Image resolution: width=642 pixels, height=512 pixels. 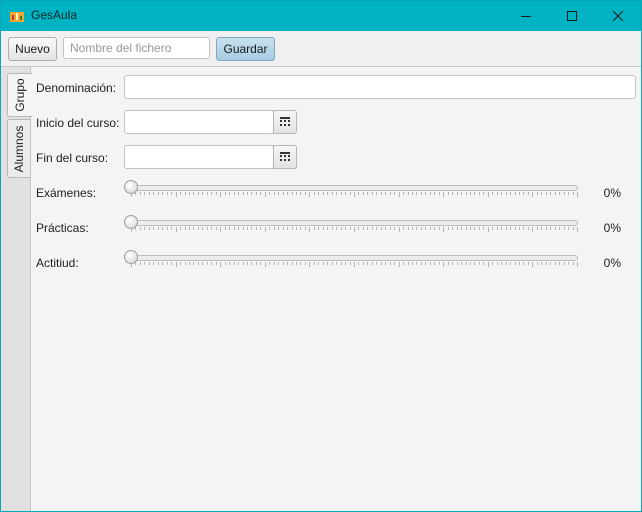 What do you see at coordinates (199, 122) in the screenshot?
I see `inicio-curso-field` at bounding box center [199, 122].